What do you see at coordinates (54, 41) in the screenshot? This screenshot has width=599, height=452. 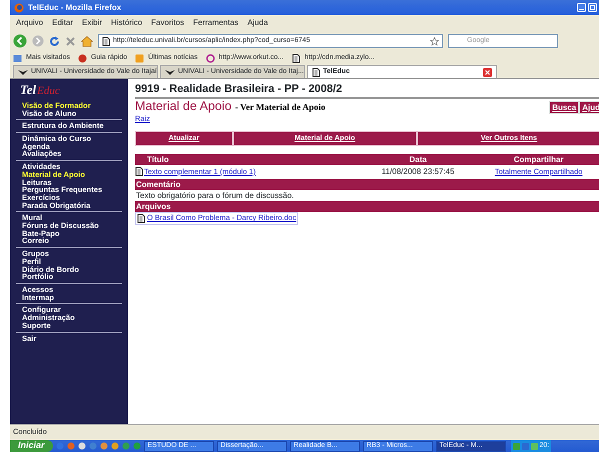 I see `reload-icon` at bounding box center [54, 41].